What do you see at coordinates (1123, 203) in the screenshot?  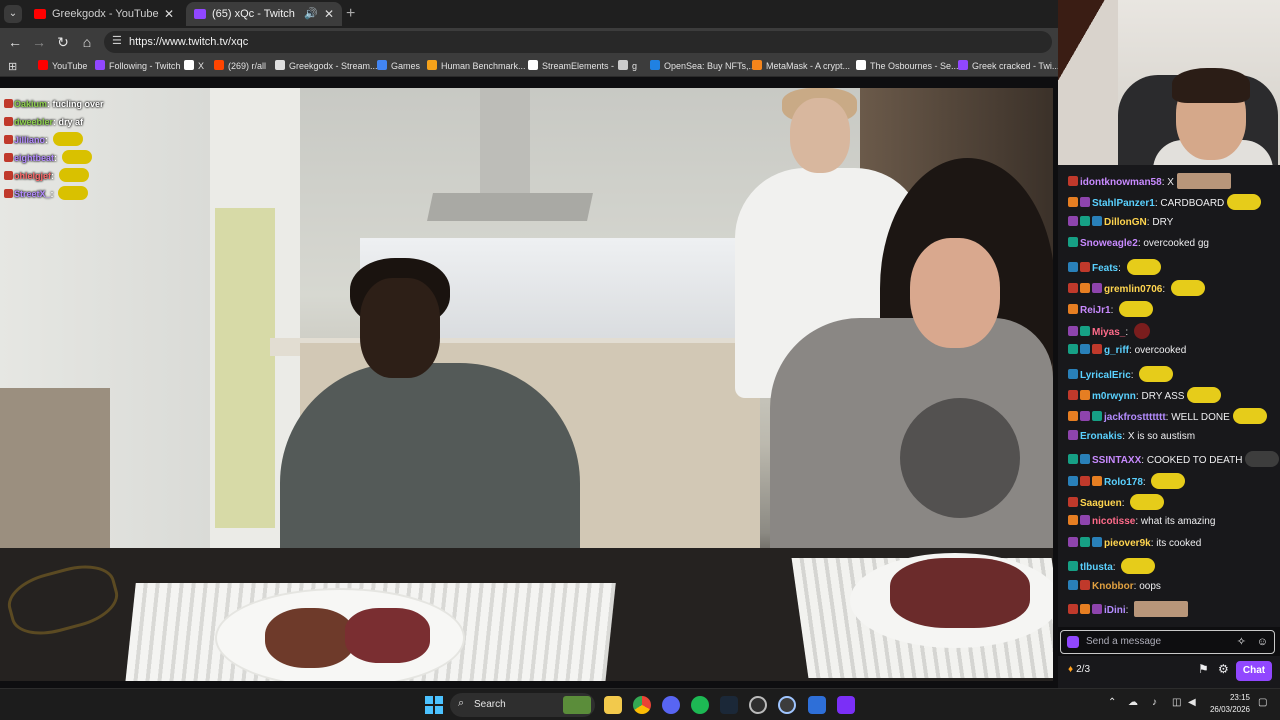 I see `chat-username: StahlPanzer1` at bounding box center [1123, 203].